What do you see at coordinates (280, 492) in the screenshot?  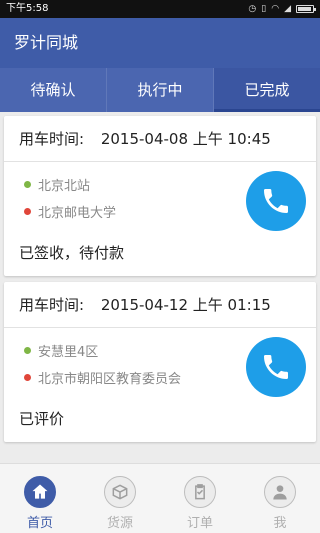 I see `person-icon` at bounding box center [280, 492].